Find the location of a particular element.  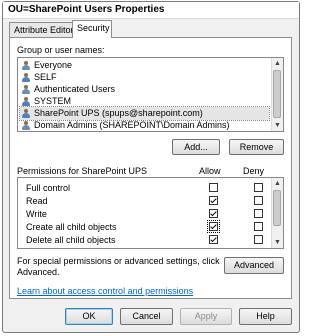

permission-row-write: Write is located at coordinates (144, 214).